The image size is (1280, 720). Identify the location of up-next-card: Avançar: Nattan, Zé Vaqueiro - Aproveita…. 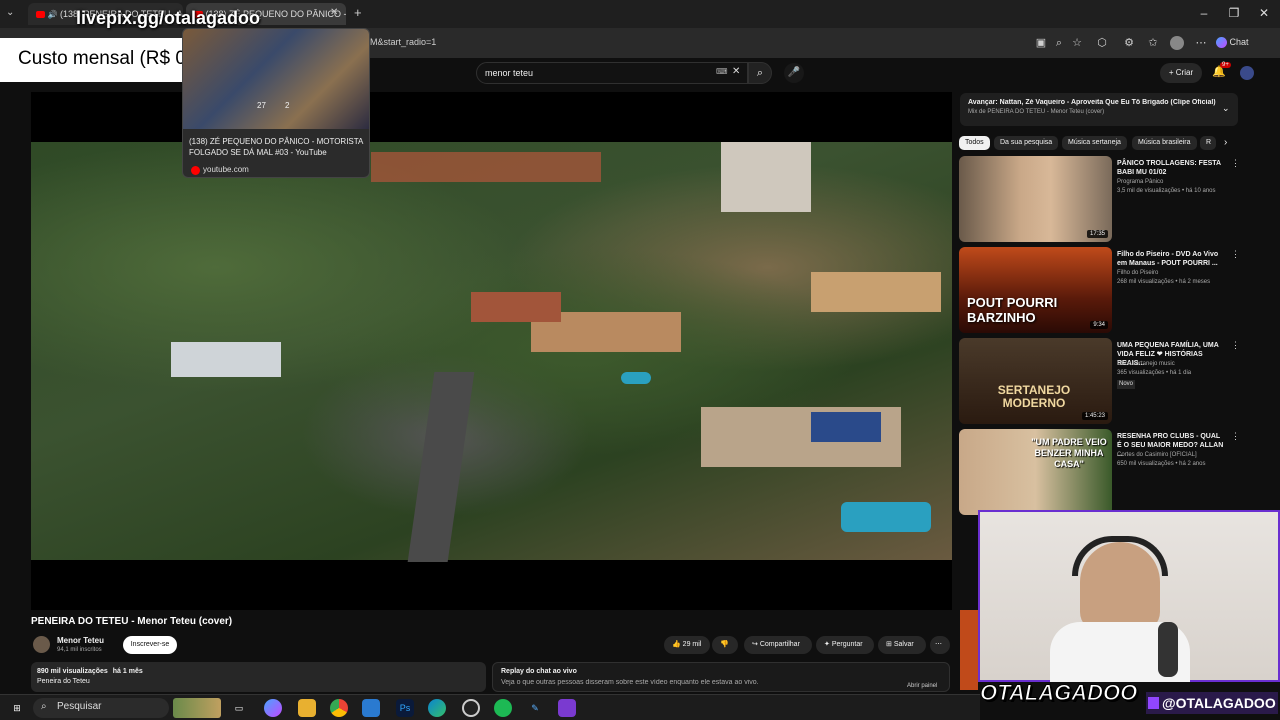
(1099, 109).